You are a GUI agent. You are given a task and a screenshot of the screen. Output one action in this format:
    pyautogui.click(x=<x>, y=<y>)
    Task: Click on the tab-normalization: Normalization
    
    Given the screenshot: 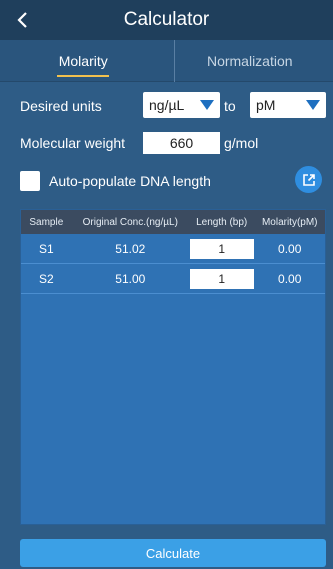 What is the action you would take?
    pyautogui.click(x=250, y=60)
    